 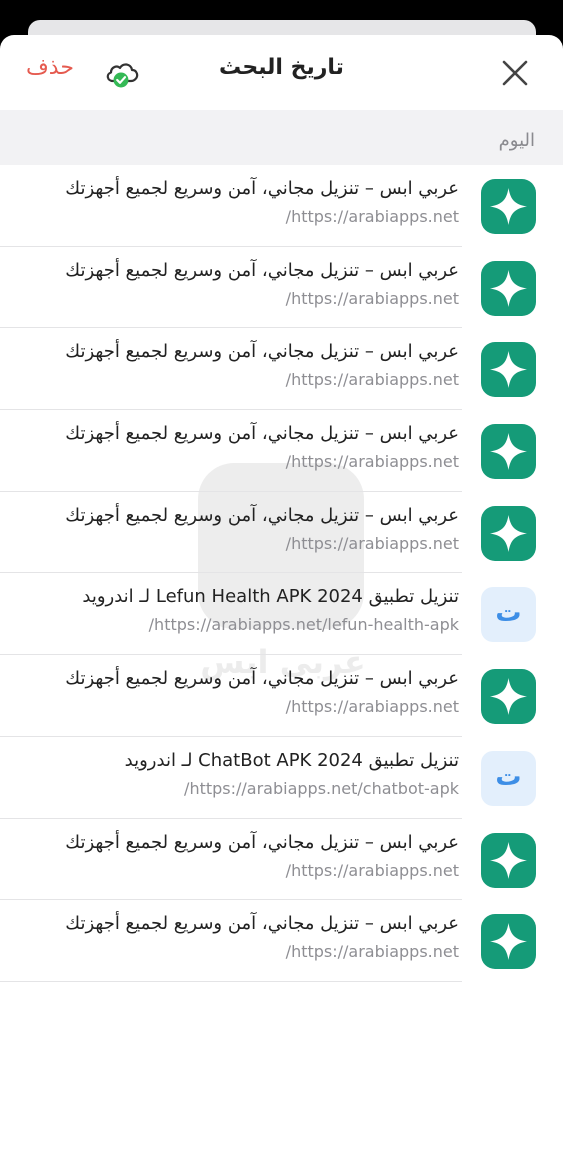 What do you see at coordinates (303, 625) in the screenshot?
I see `history-item-url: https://arabiapps.net/lefun-health-apk/` at bounding box center [303, 625].